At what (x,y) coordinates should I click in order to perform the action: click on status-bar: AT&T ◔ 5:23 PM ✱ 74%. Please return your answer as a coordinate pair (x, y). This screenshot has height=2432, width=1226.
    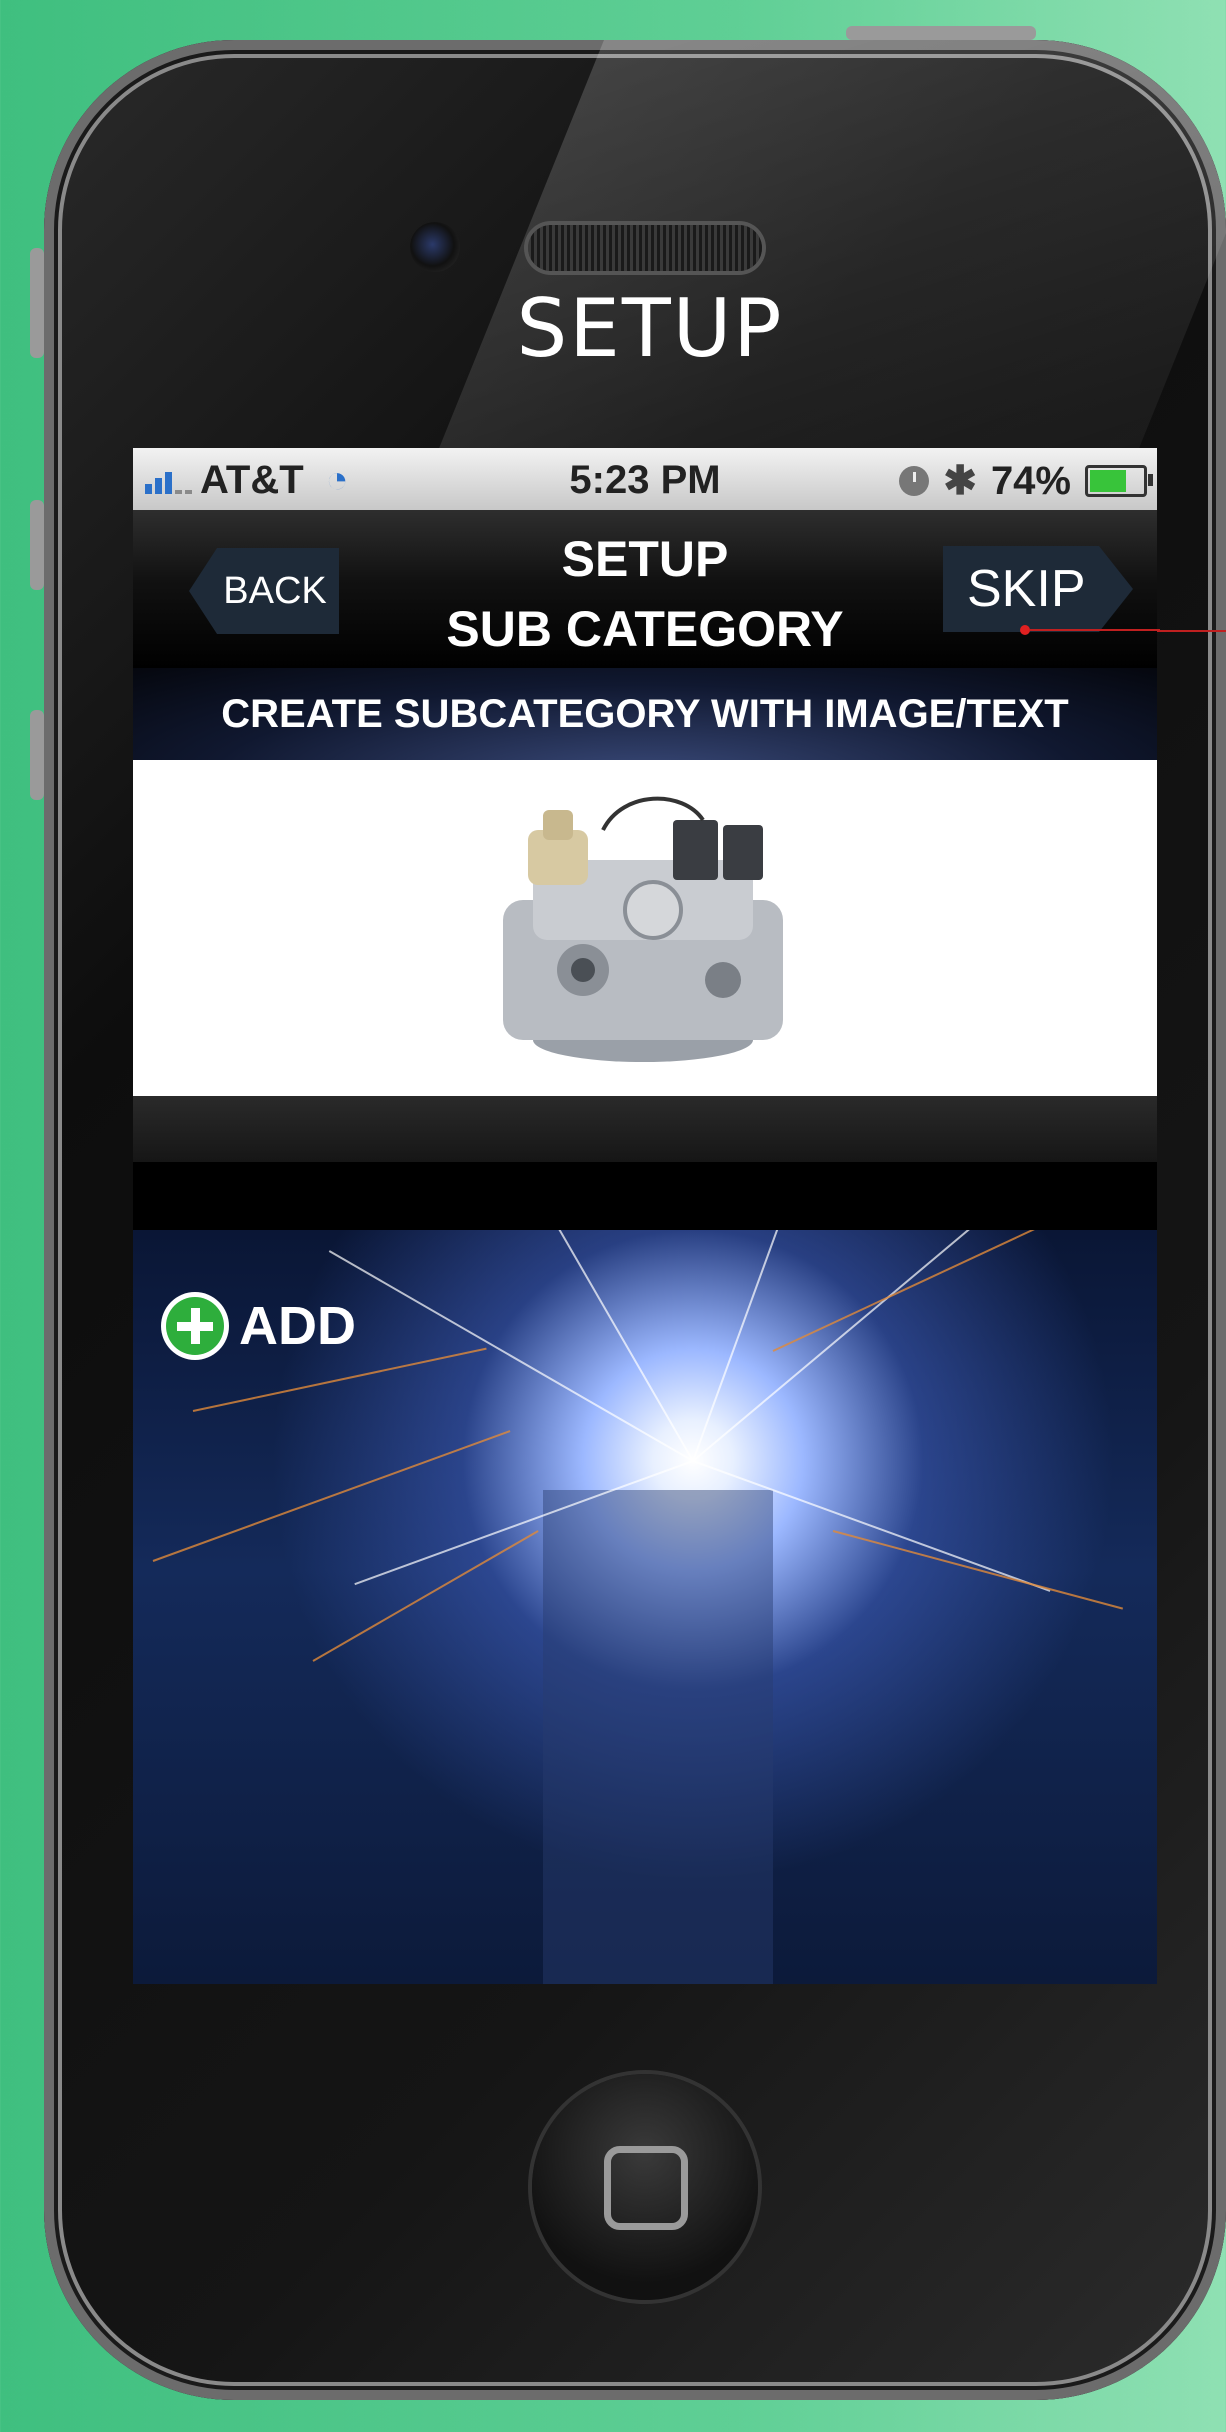
    Looking at the image, I should click on (645, 479).